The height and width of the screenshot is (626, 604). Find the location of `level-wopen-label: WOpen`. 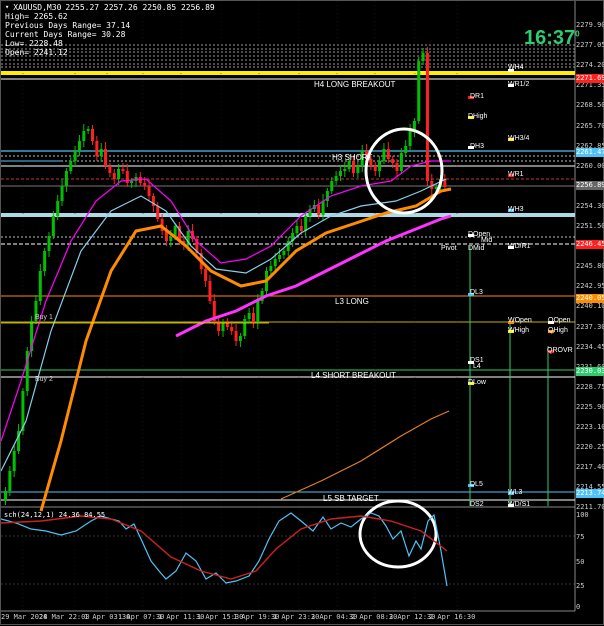

level-wopen-label: WOpen is located at coordinates (520, 320).